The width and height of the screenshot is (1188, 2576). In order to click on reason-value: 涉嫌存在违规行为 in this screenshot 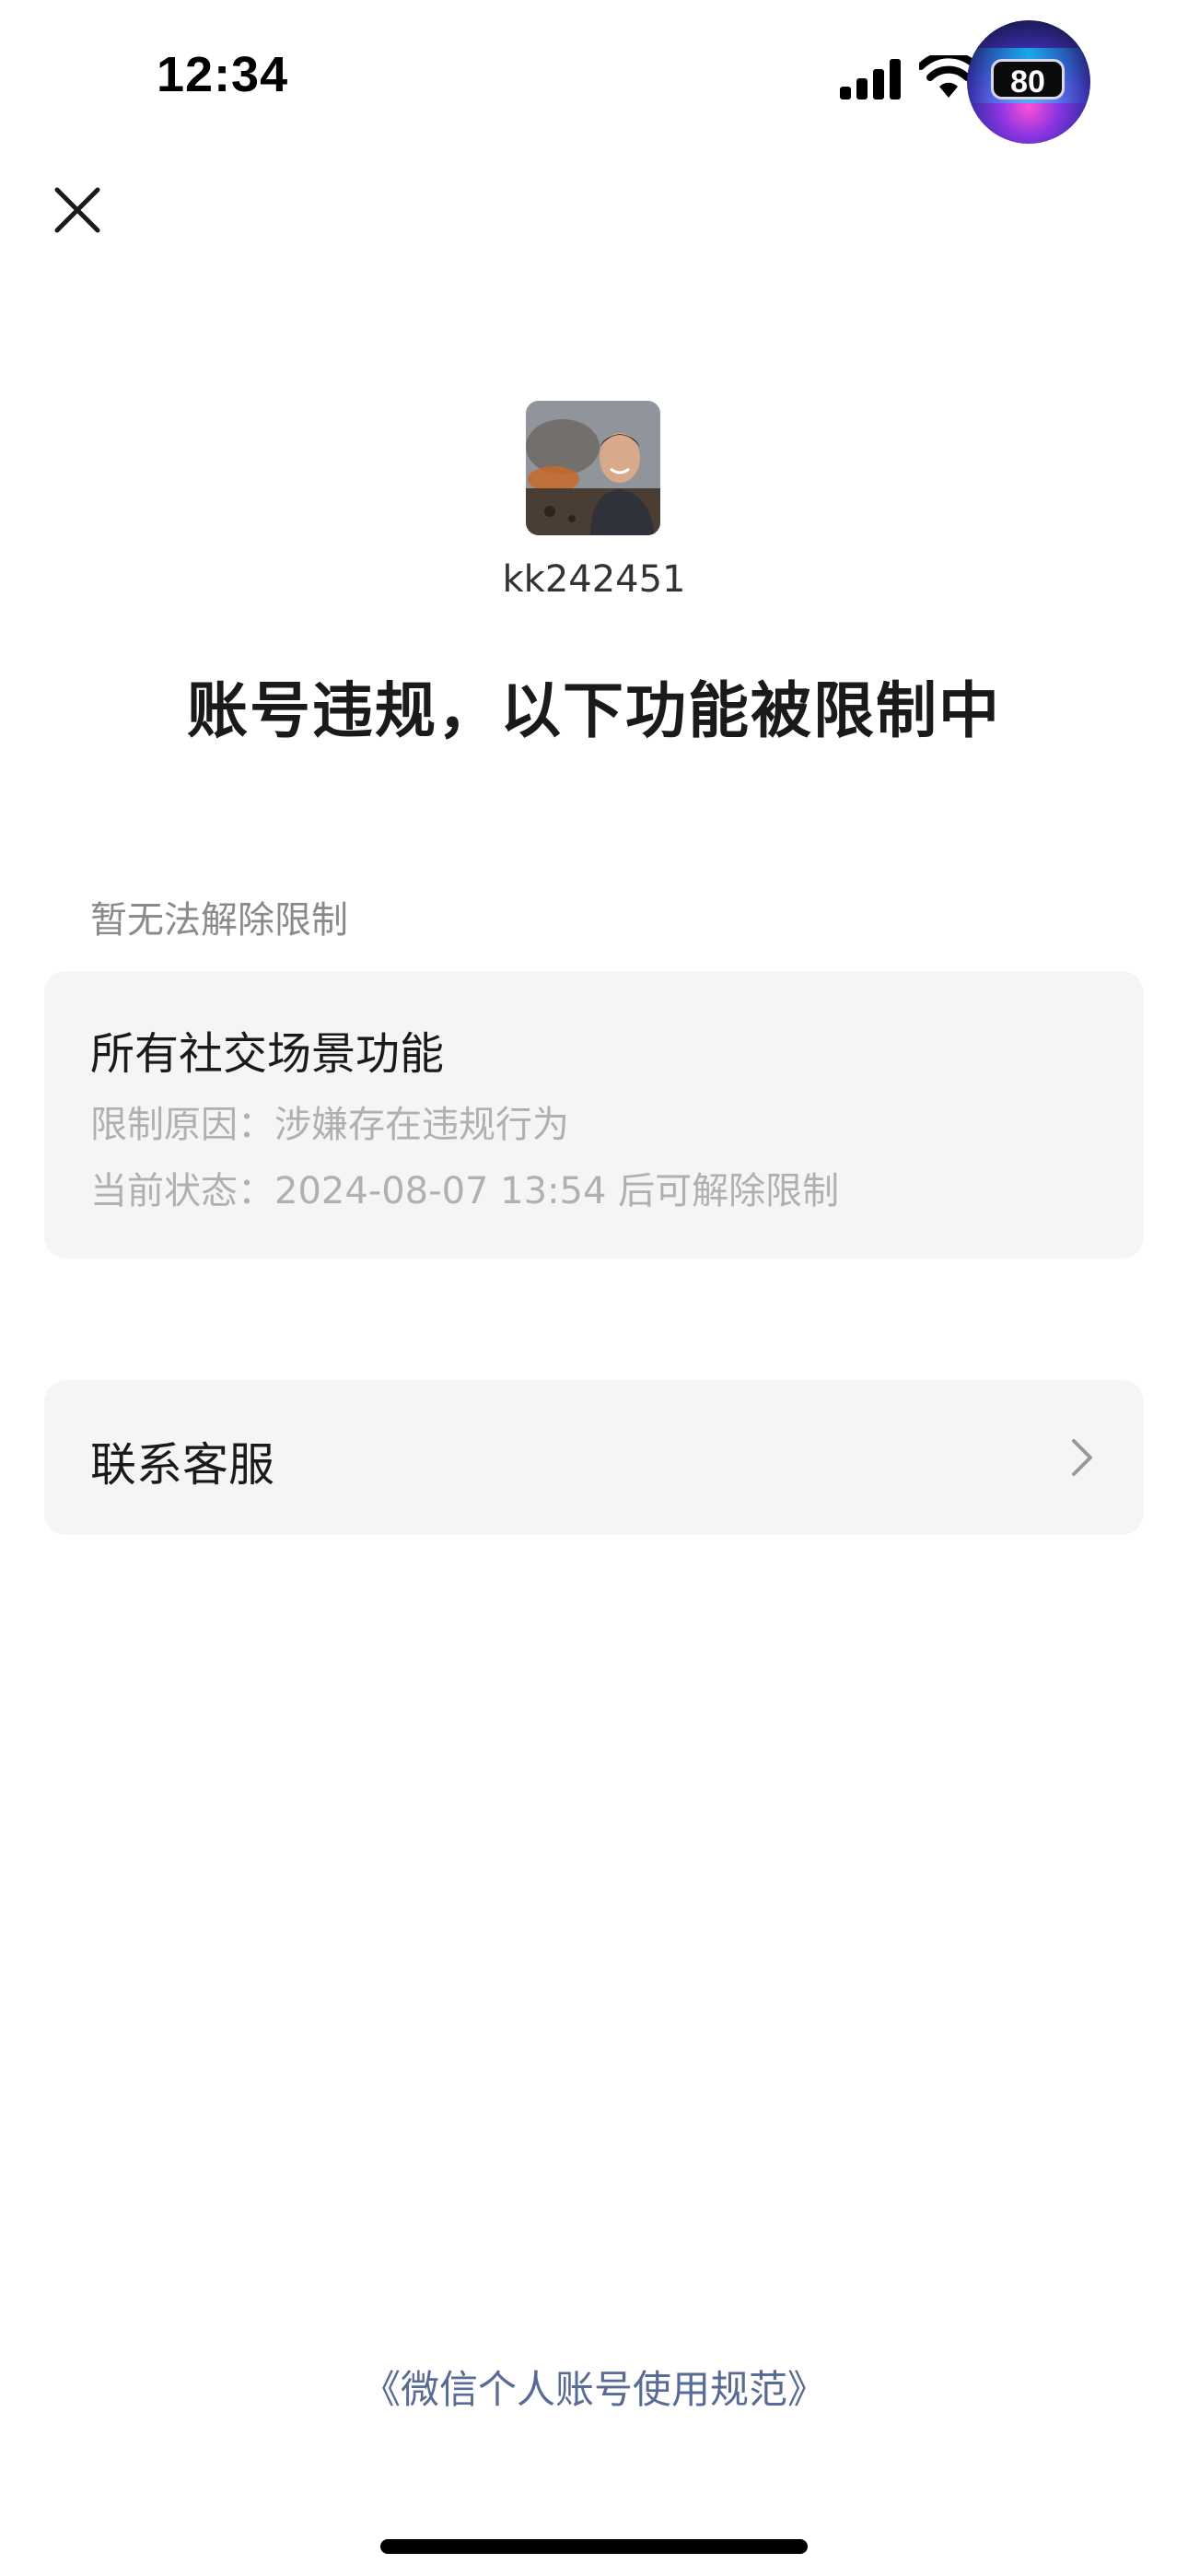, I will do `click(421, 1125)`.